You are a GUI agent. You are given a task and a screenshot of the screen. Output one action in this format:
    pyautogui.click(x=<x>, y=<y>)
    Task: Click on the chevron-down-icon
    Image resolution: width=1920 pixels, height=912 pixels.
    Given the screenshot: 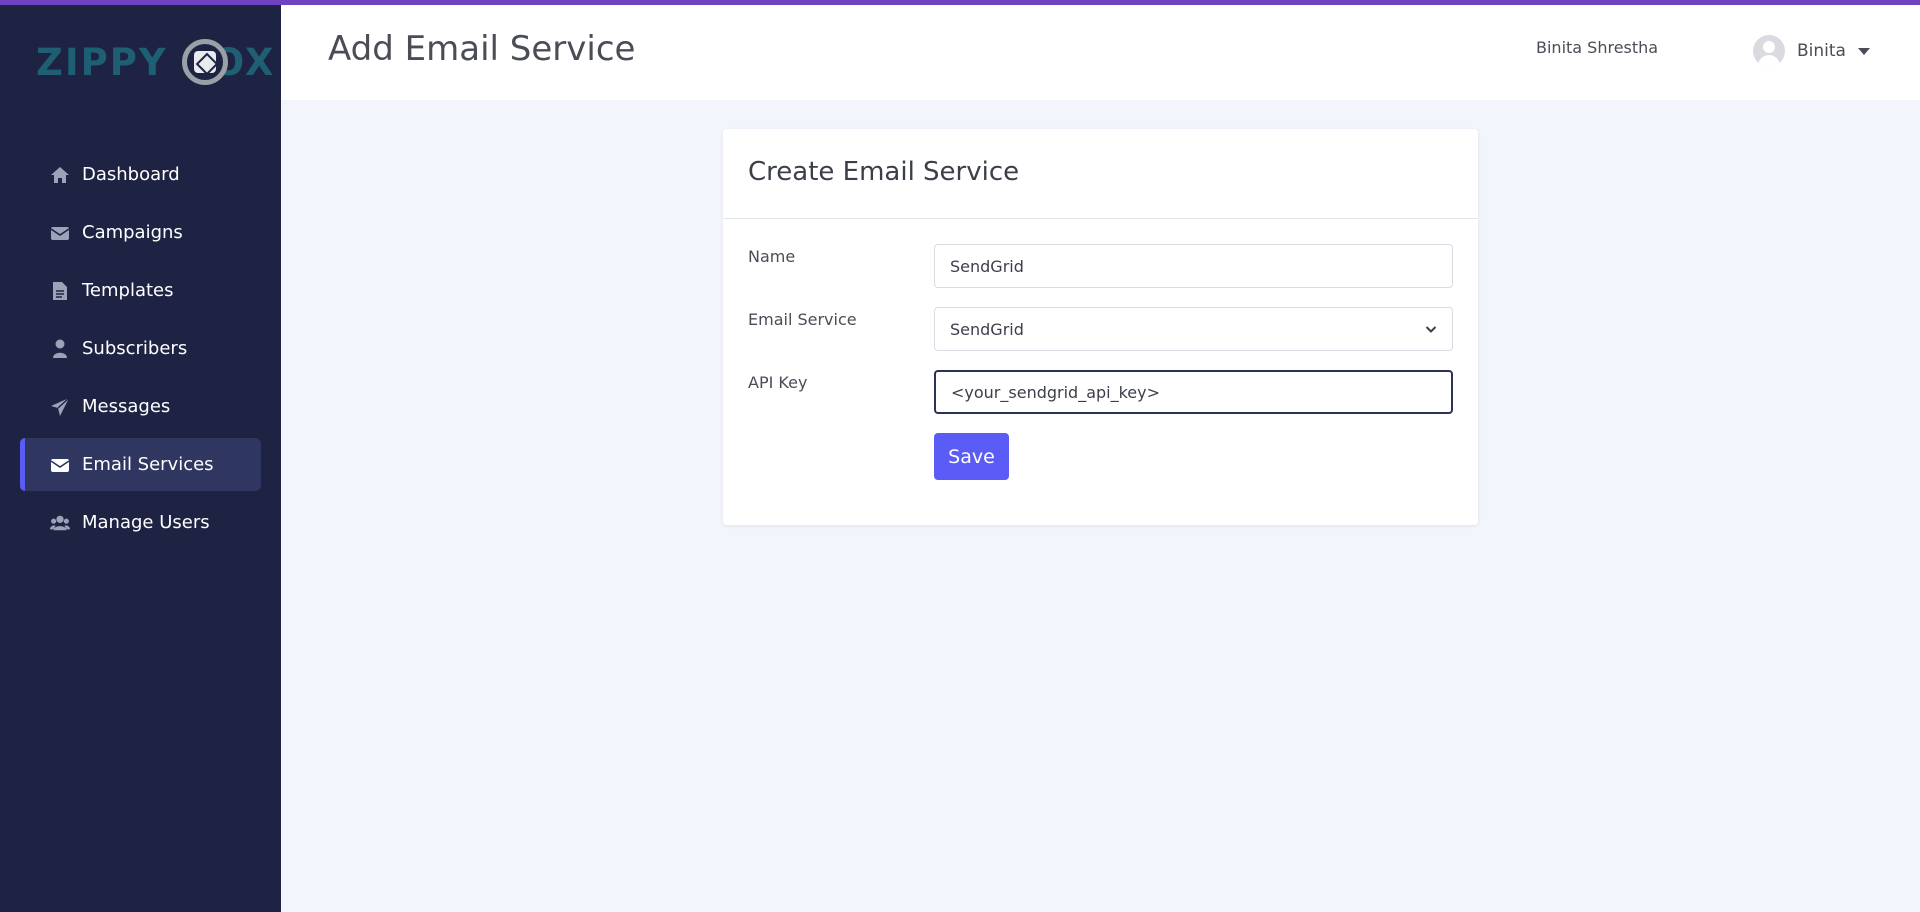 What is the action you would take?
    pyautogui.click(x=1431, y=329)
    